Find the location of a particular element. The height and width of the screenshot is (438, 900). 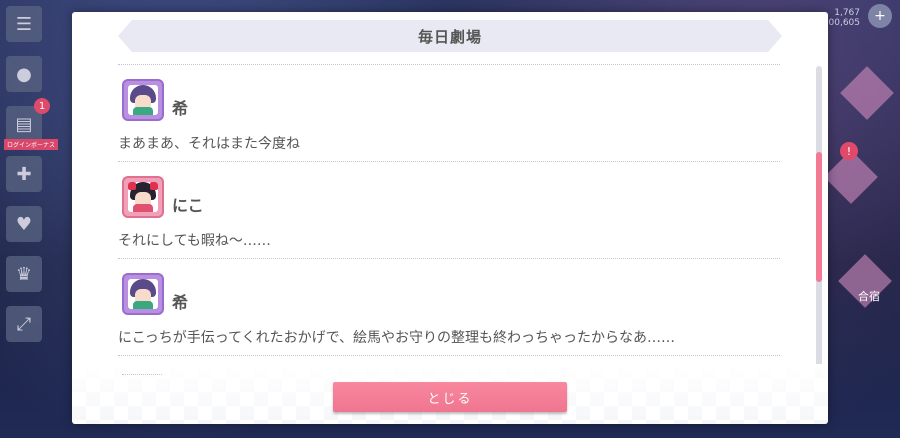

gift-icon: ✚ is located at coordinates (24, 174).